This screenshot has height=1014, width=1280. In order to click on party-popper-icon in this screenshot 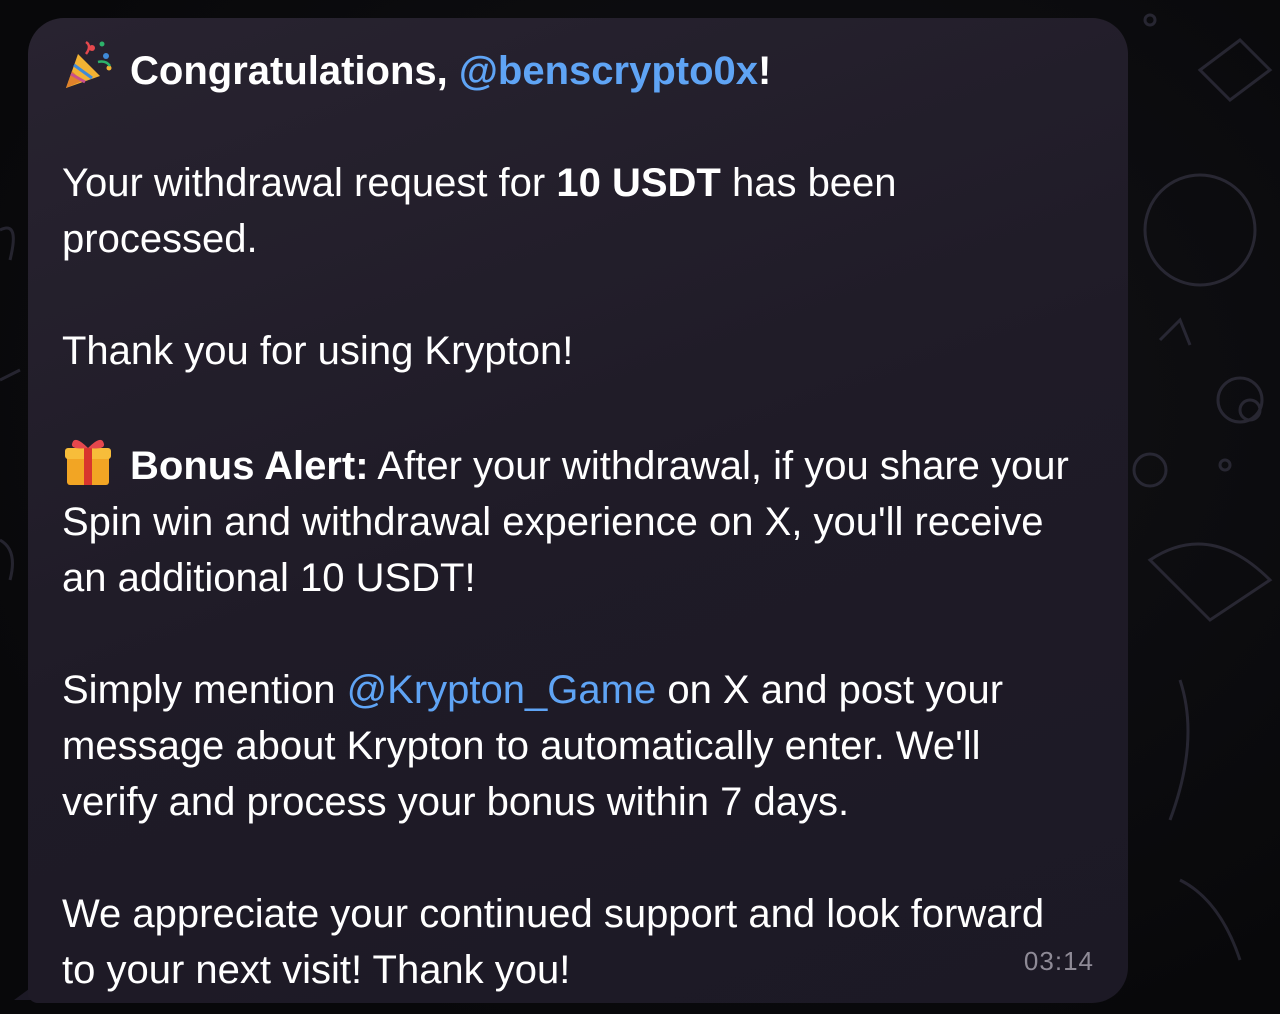, I will do `click(89, 64)`.